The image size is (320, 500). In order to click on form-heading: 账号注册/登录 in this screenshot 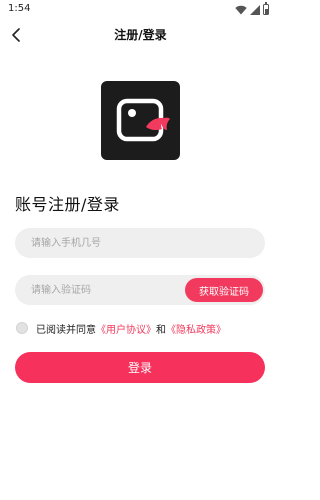, I will do `click(67, 204)`.